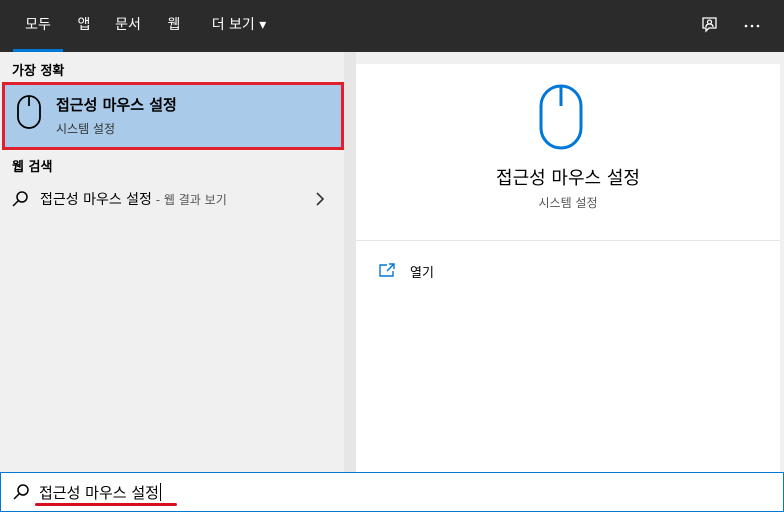 The height and width of the screenshot is (512, 784). Describe the element at coordinates (32, 167) in the screenshot. I see `web-search-heading: 웹 검색` at that location.